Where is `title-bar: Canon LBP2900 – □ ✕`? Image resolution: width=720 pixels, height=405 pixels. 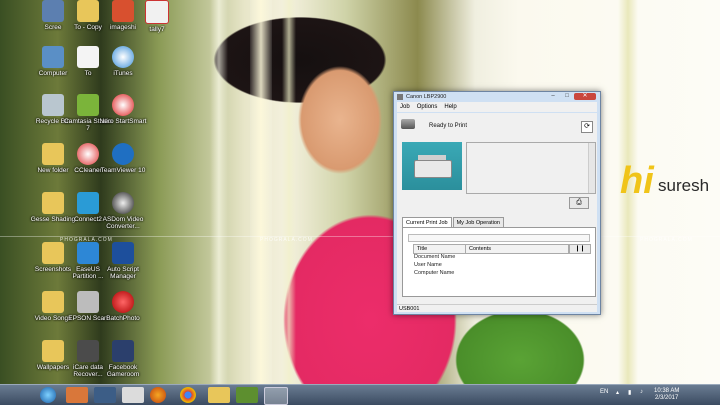 title-bar: Canon LBP2900 – □ ✕ is located at coordinates (497, 97).